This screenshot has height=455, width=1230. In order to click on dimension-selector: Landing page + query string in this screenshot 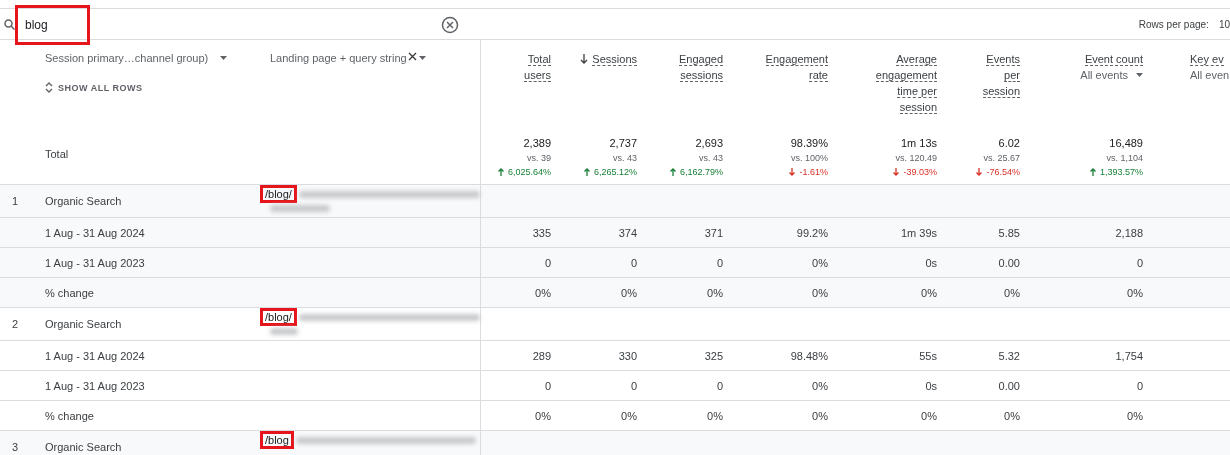, I will do `click(348, 58)`.